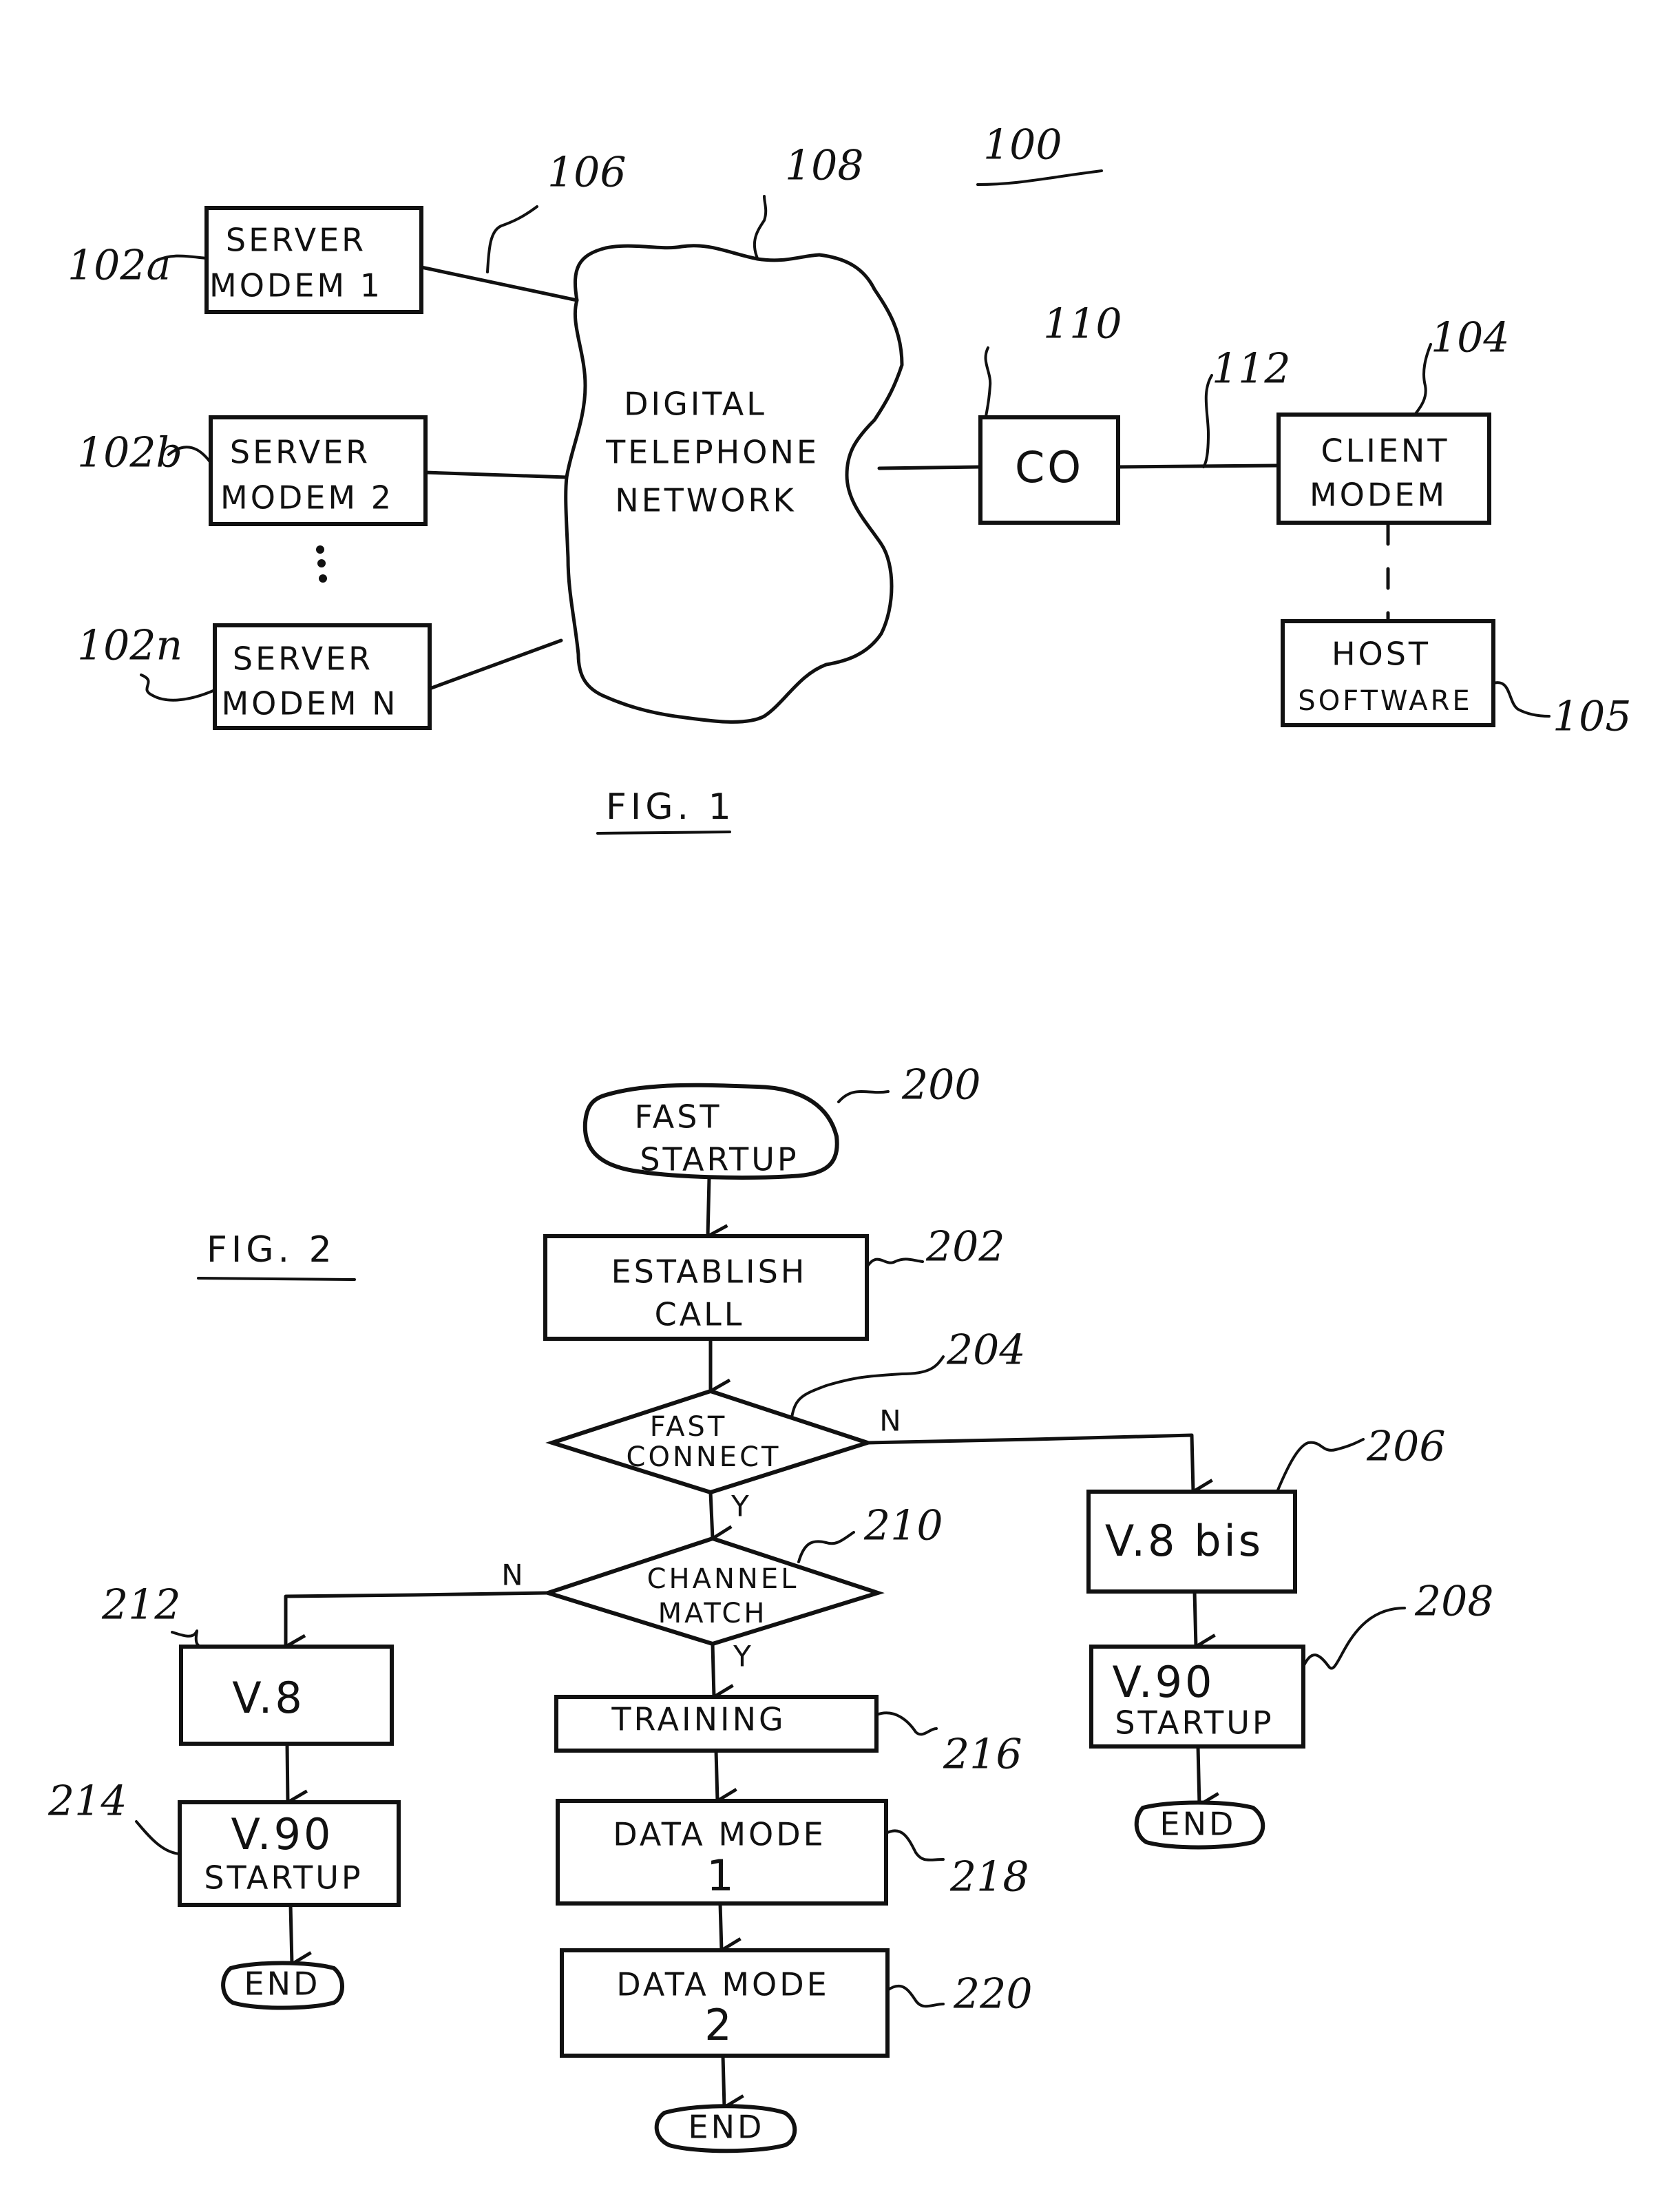  What do you see at coordinates (268, 1698) in the screenshot?
I see `v8-label: V.8` at bounding box center [268, 1698].